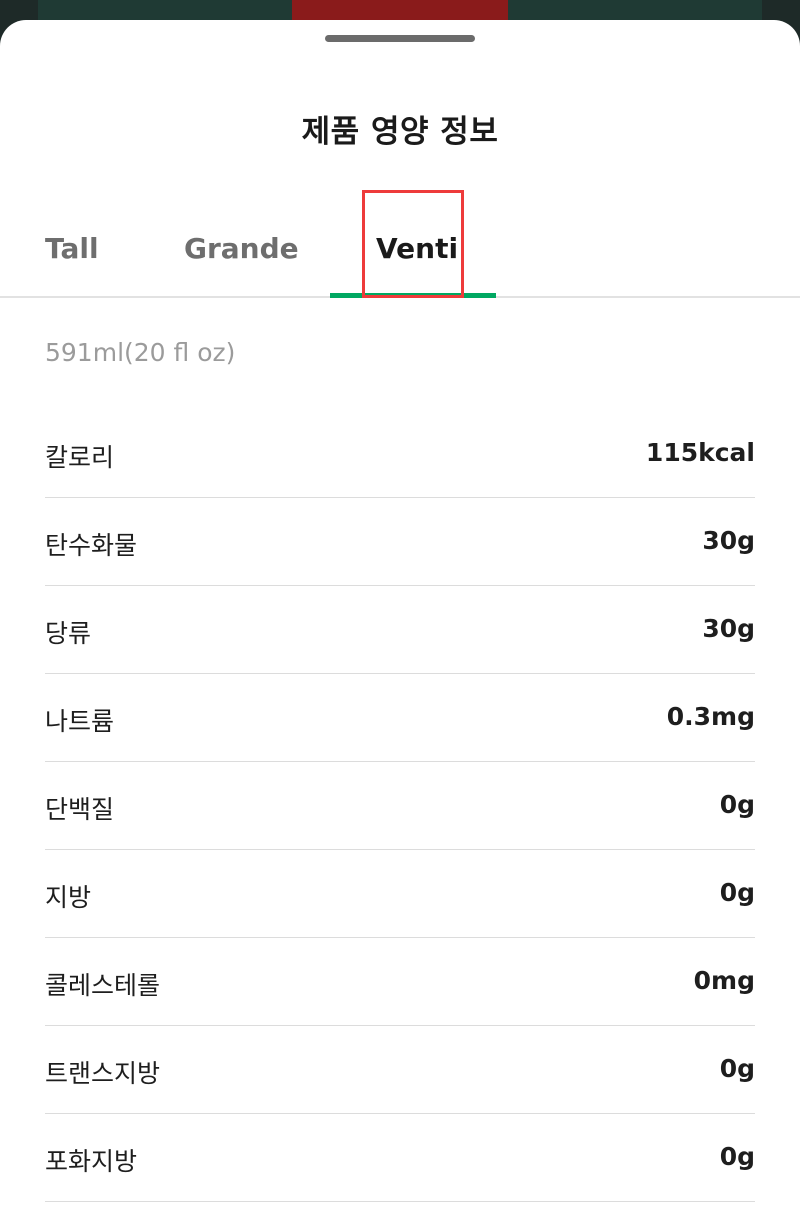  I want to click on nutrition-label: 콜레스테롤, so click(103, 985).